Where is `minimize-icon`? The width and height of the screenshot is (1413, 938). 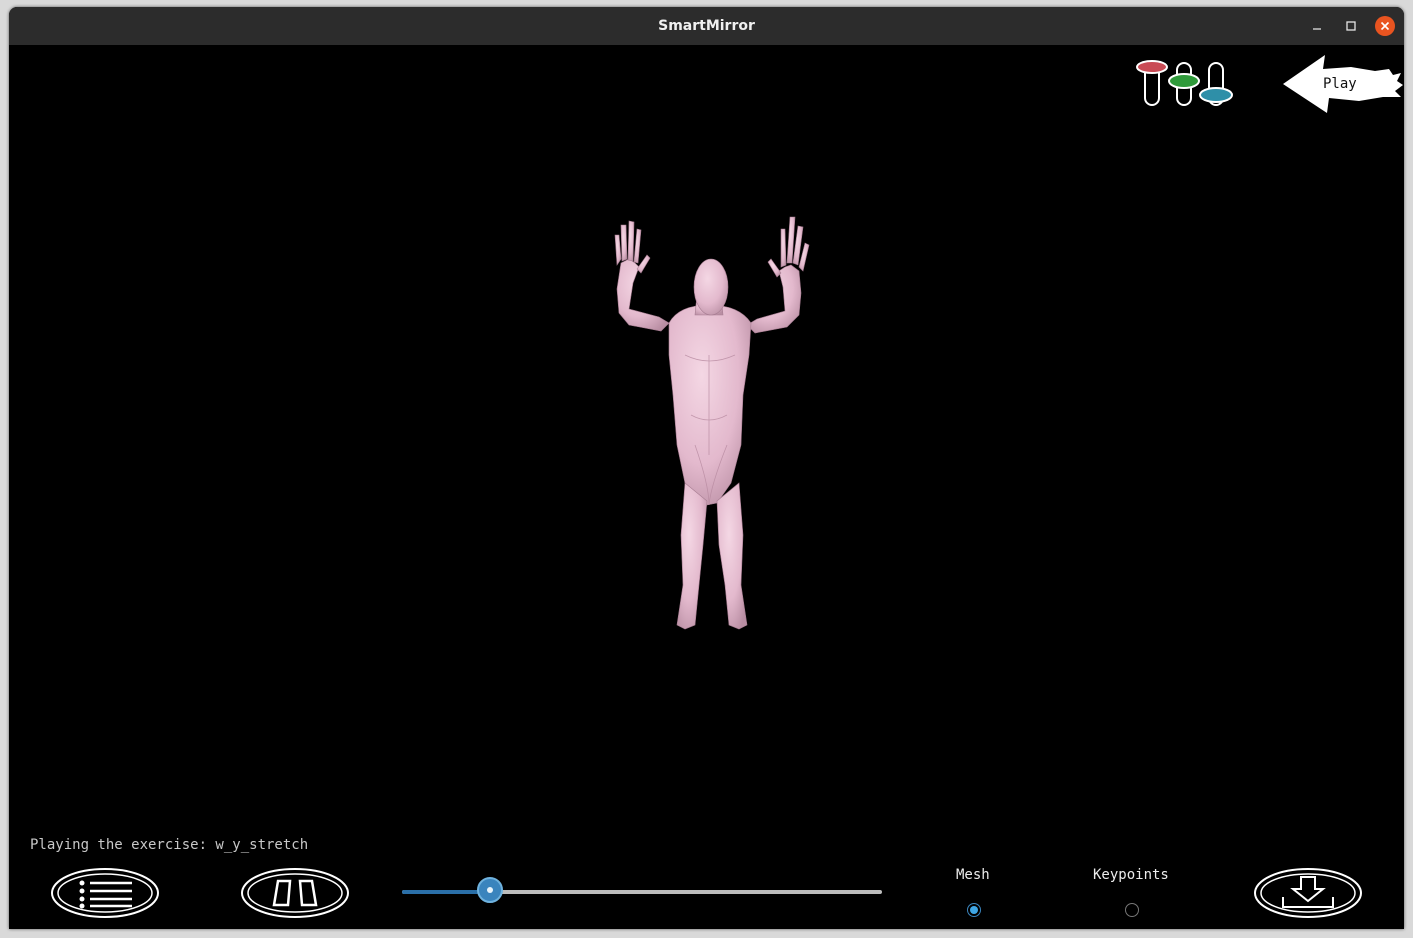
minimize-icon is located at coordinates (1317, 29).